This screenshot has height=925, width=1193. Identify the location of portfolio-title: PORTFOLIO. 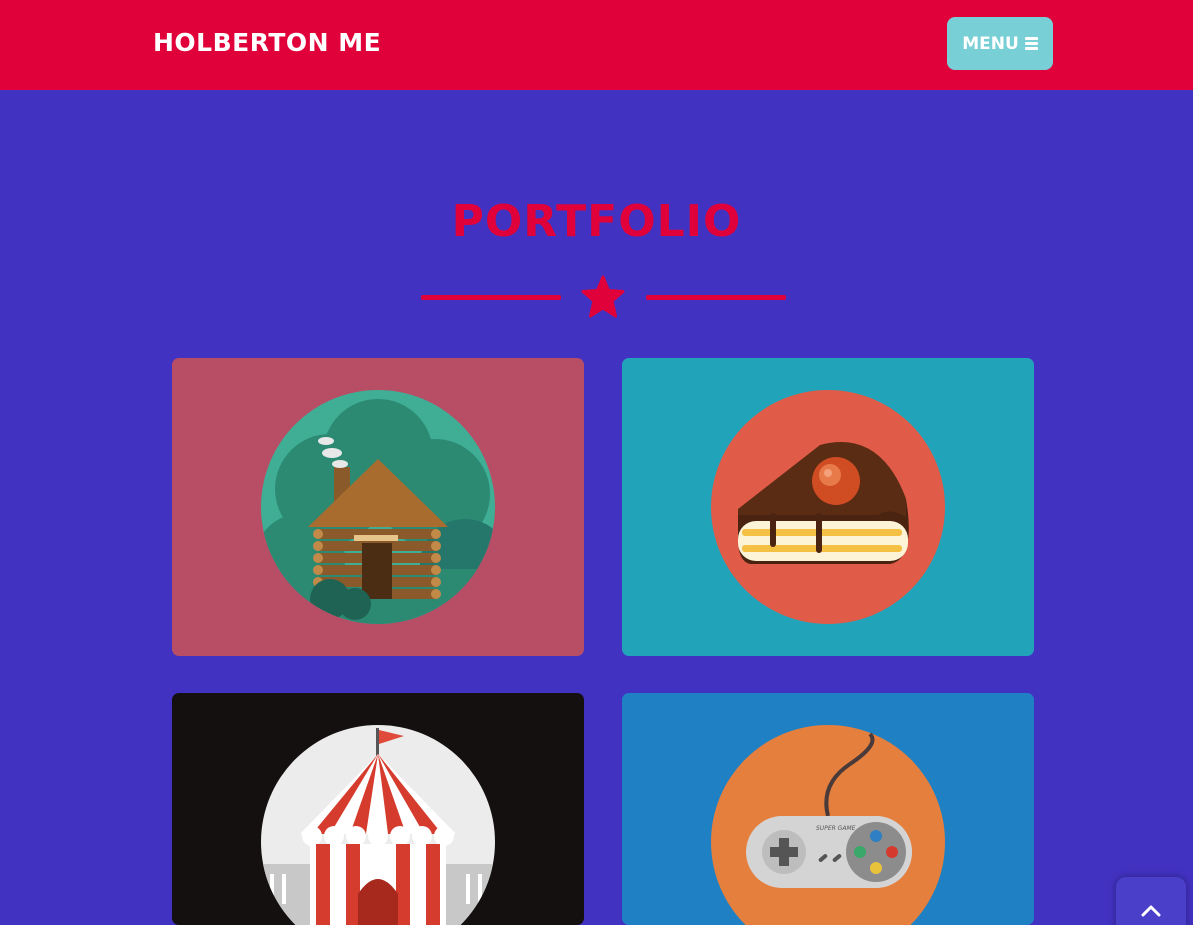
(596, 221).